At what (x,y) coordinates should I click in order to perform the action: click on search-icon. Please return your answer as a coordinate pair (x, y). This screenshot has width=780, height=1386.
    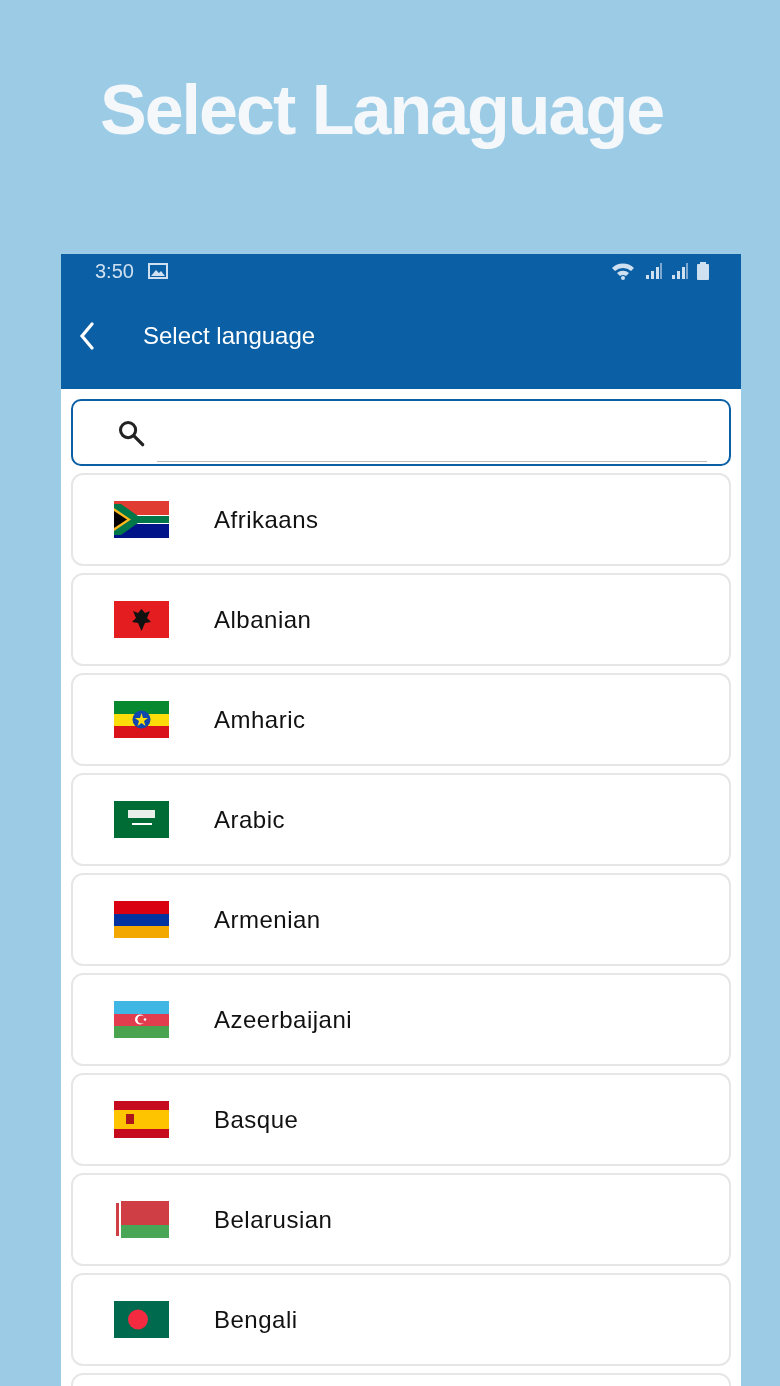
    Looking at the image, I should click on (131, 432).